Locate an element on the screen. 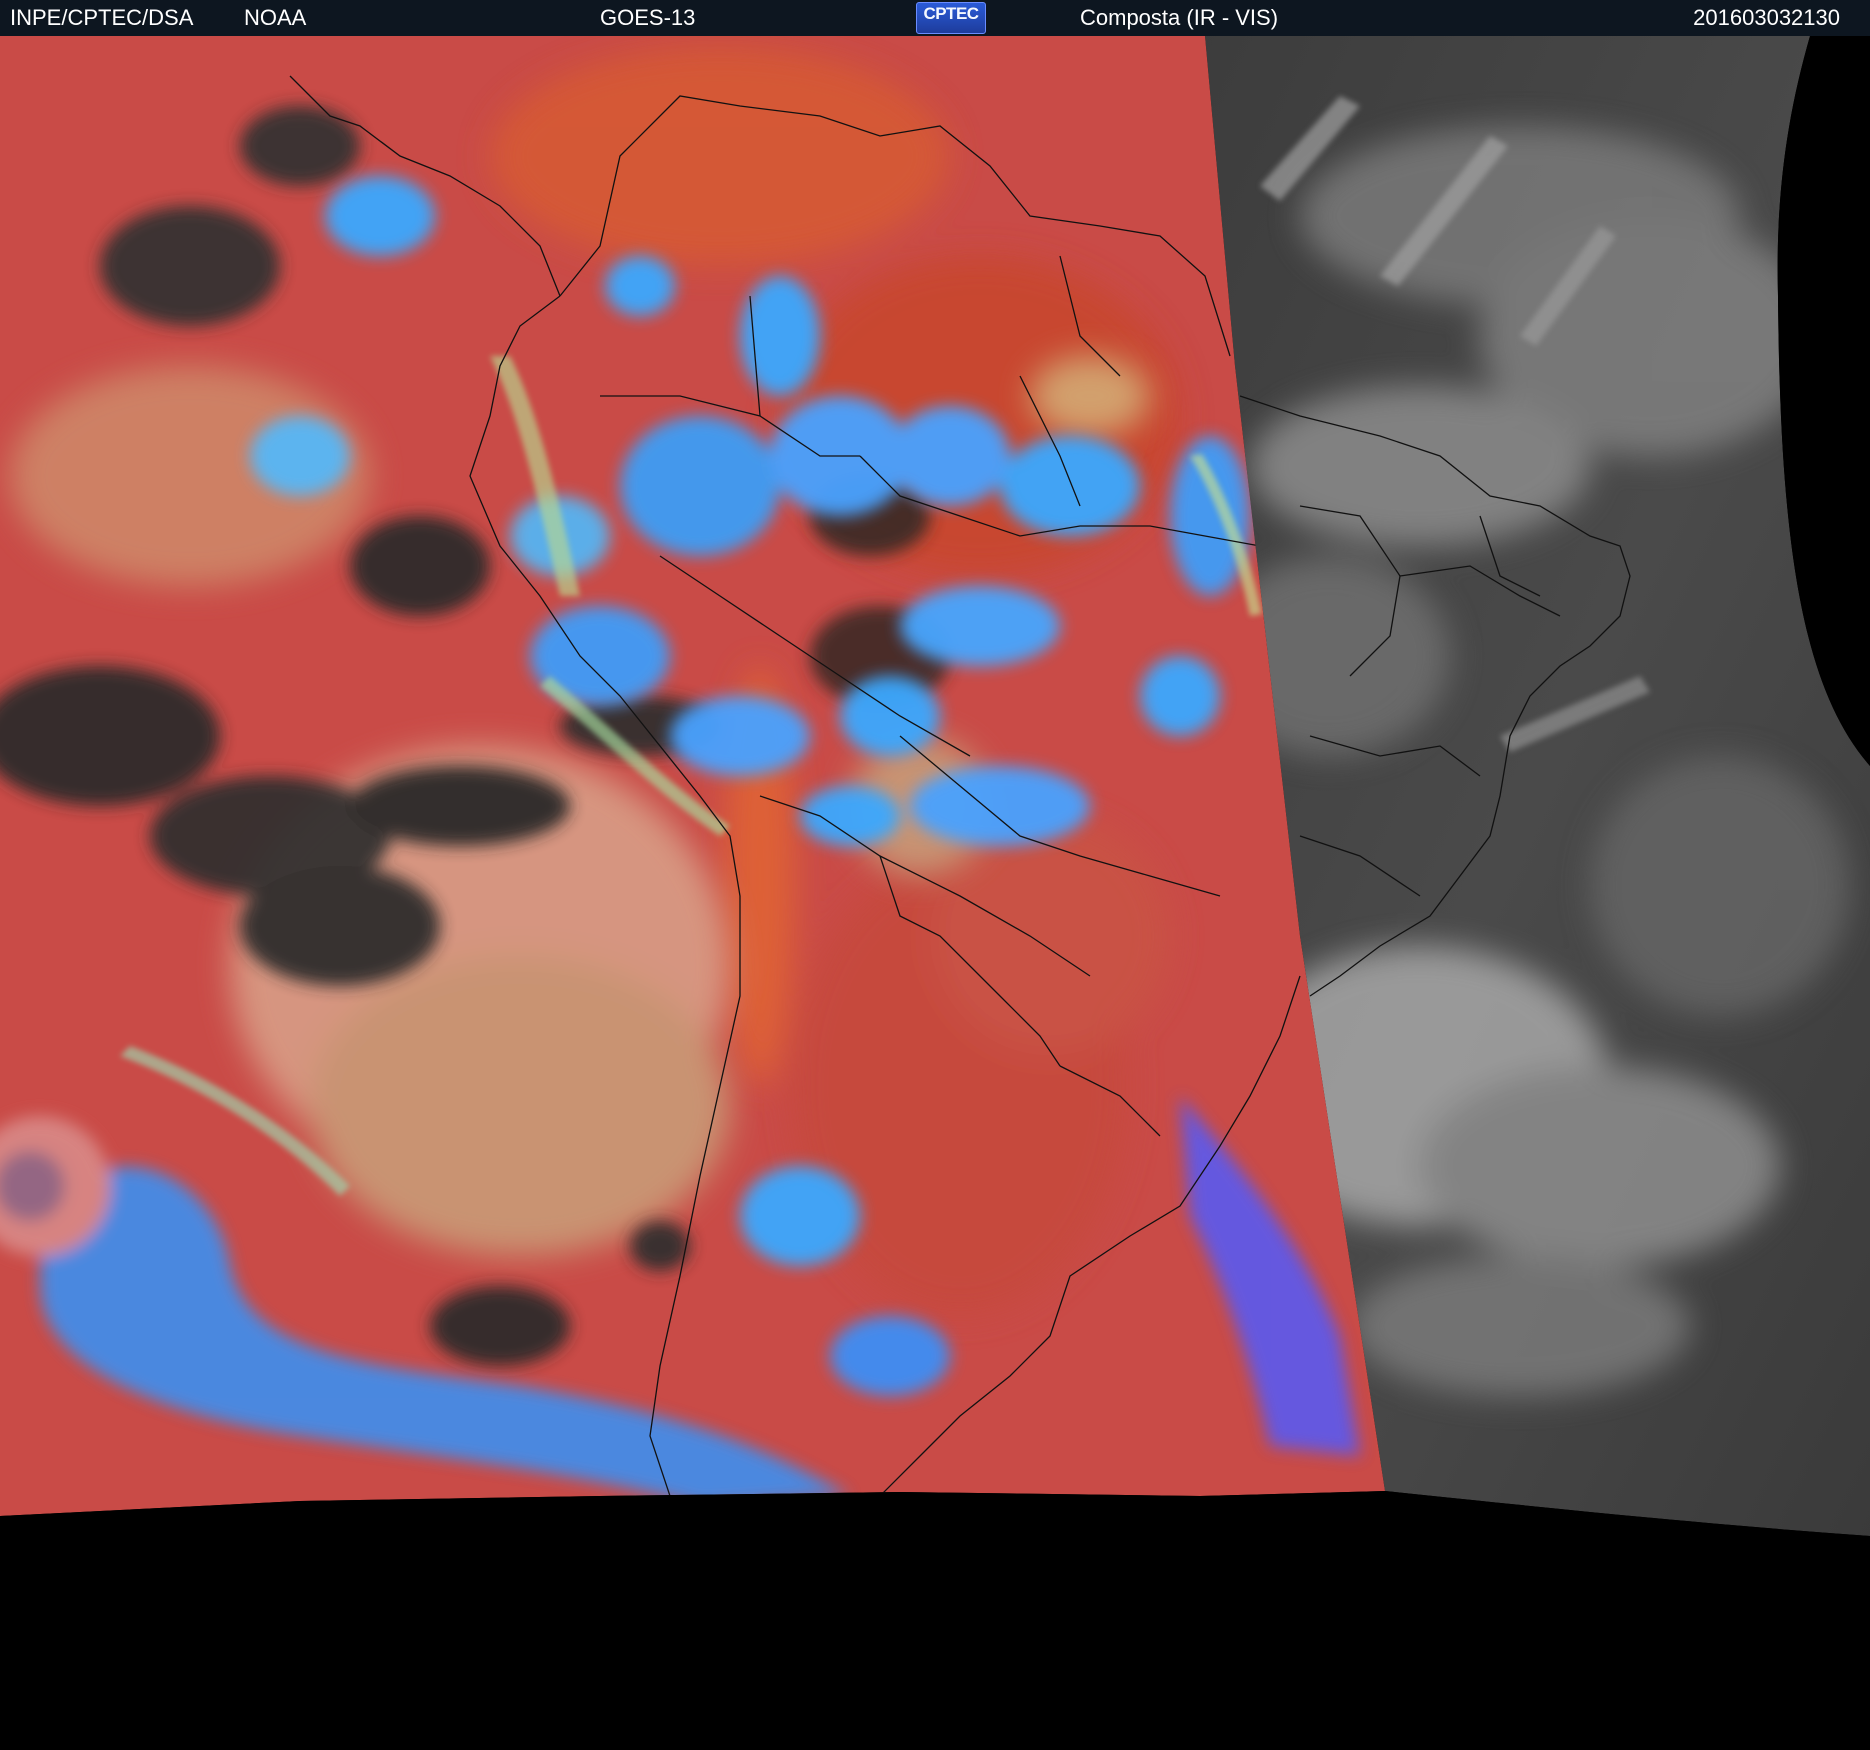 The height and width of the screenshot is (1750, 1870). cptec-logo-text: CPTEC is located at coordinates (951, 13).